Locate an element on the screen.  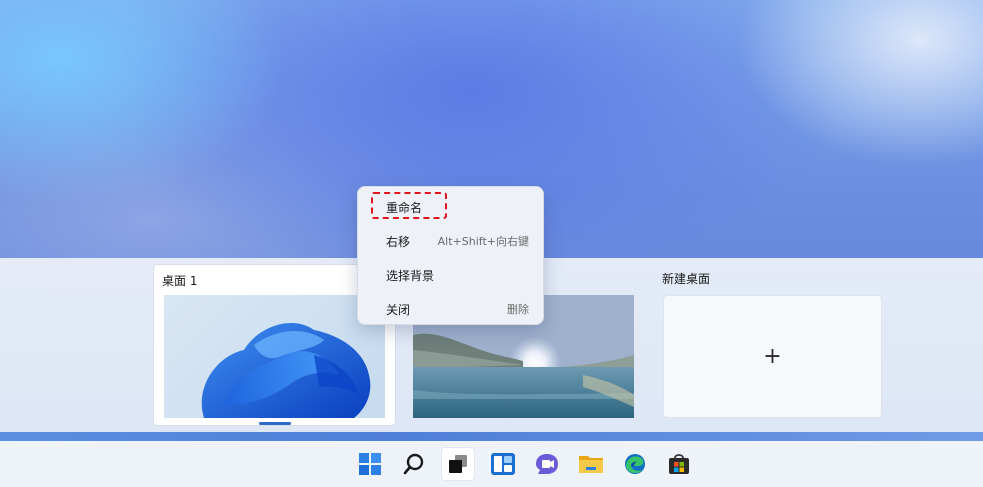
file-explorer-icon is located at coordinates (591, 464).